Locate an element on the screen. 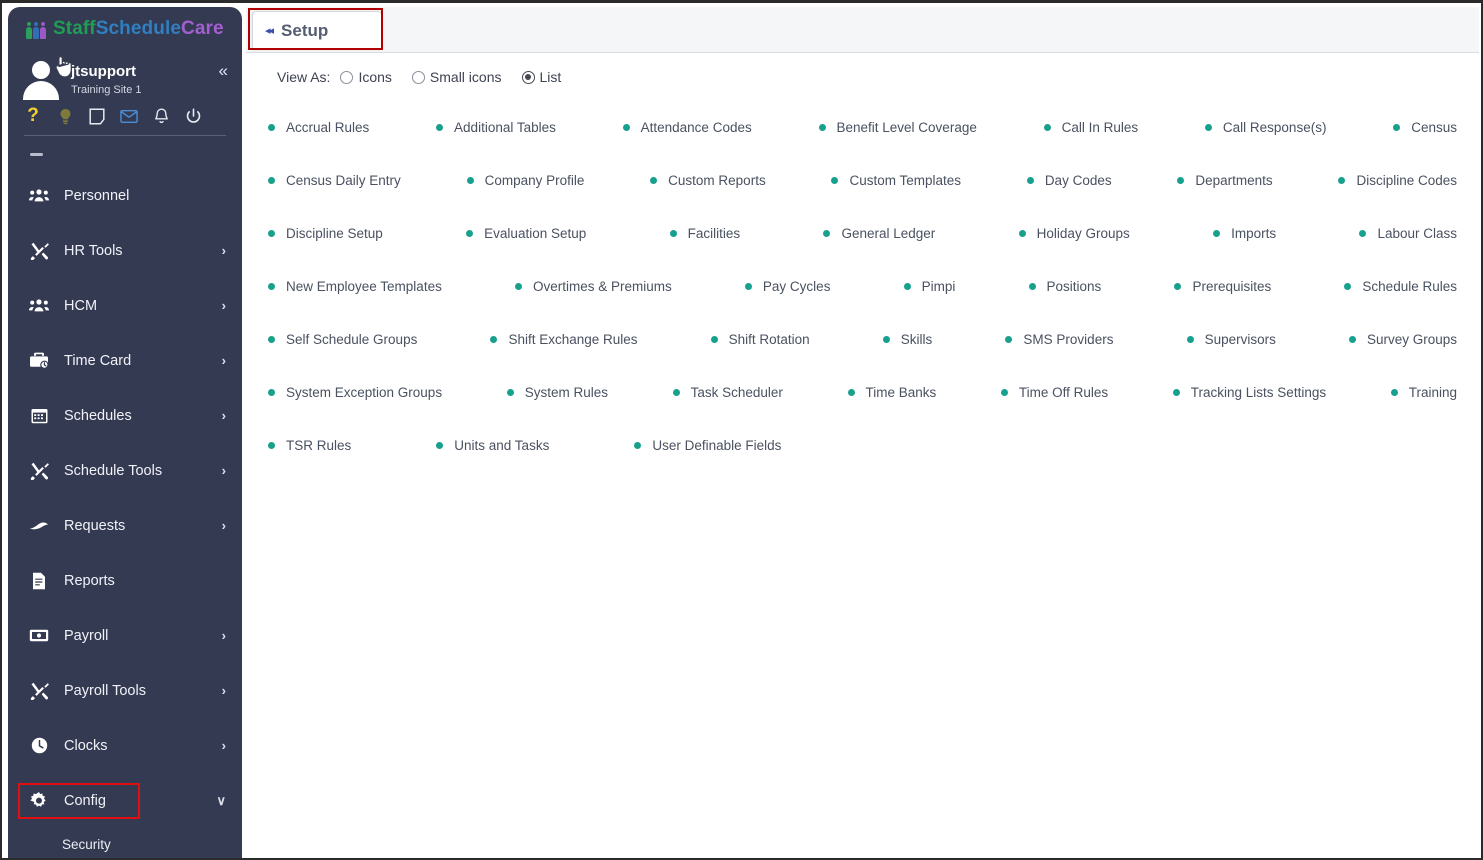  hand-icon is located at coordinates (39, 525).